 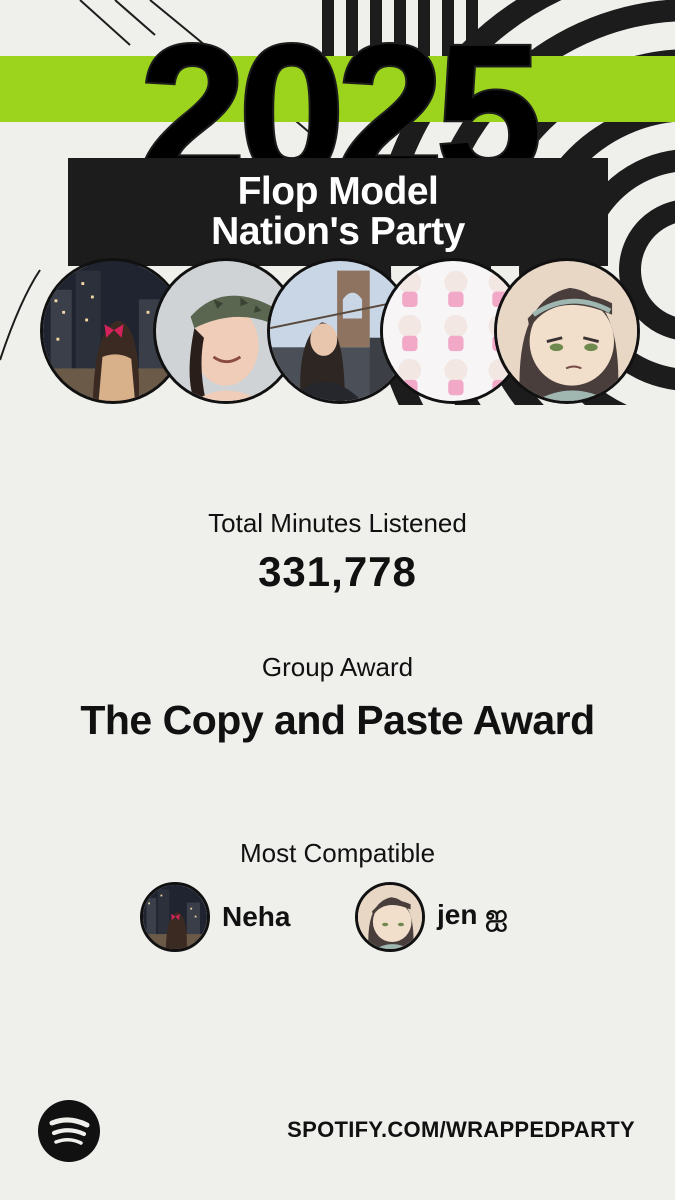 What do you see at coordinates (337, 571) in the screenshot?
I see `total-minutes-value: 331,778` at bounding box center [337, 571].